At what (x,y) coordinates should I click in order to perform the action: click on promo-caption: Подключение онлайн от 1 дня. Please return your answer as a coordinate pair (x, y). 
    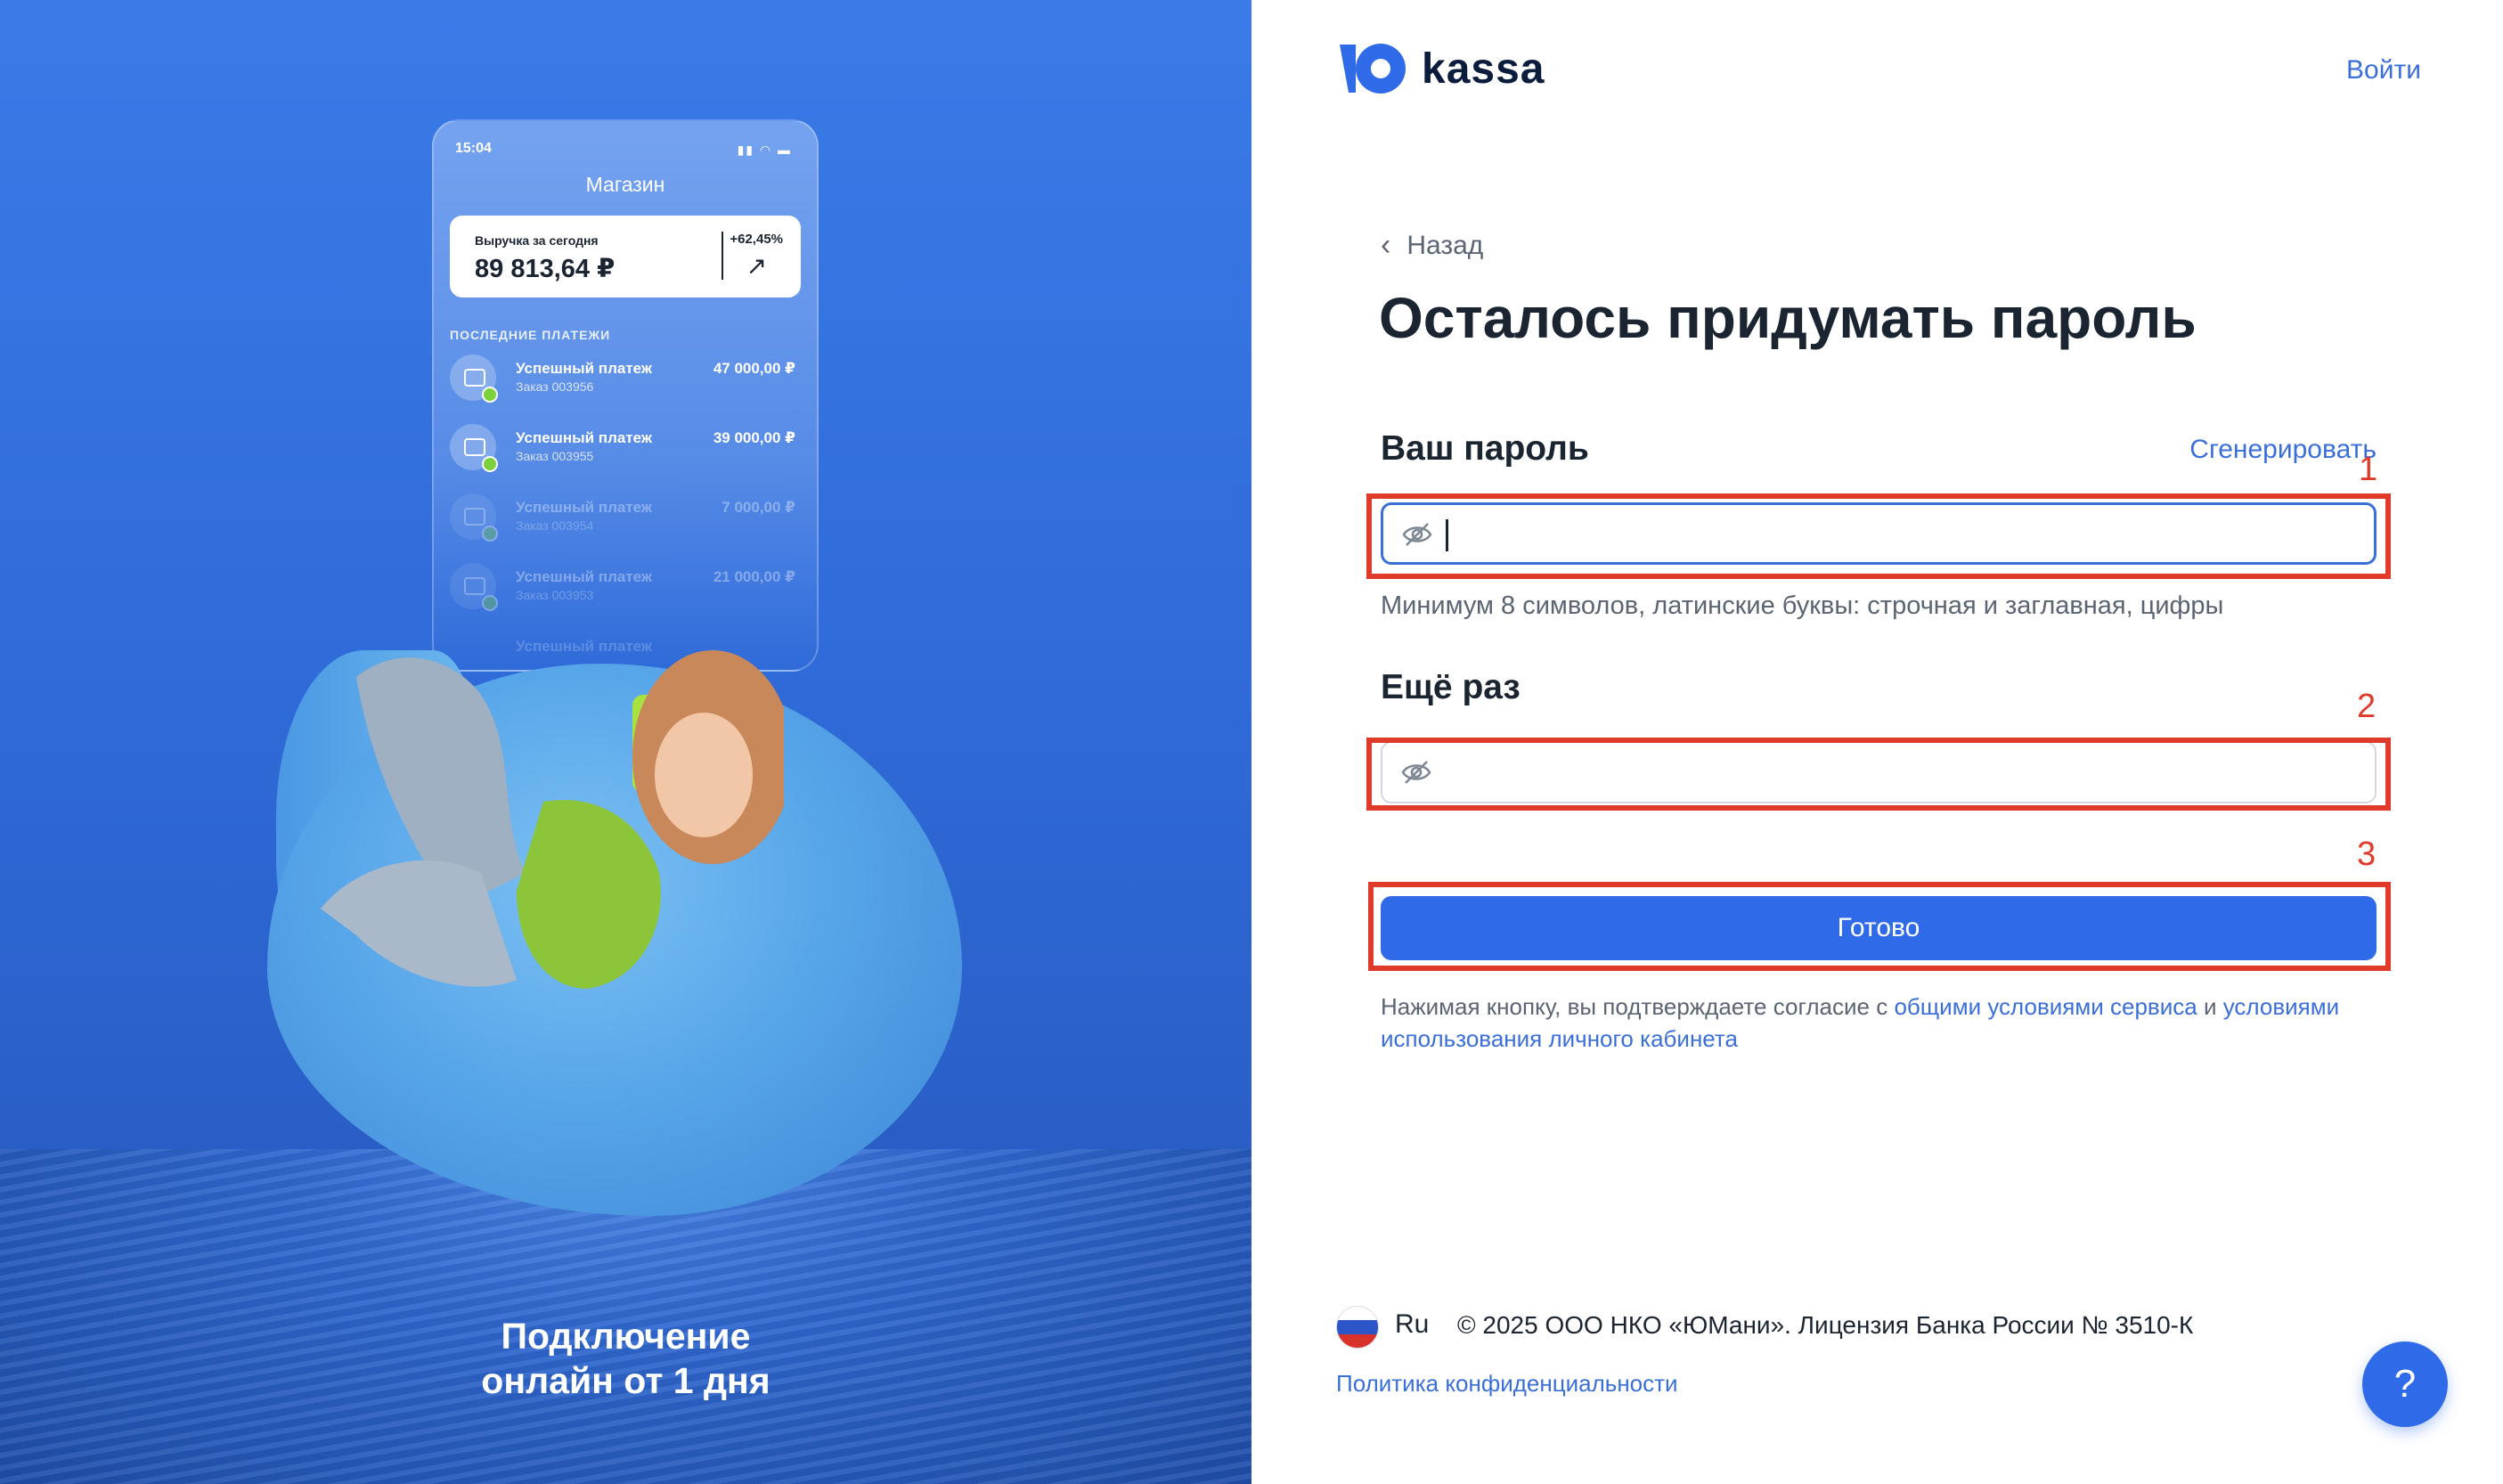
    Looking at the image, I should click on (626, 1358).